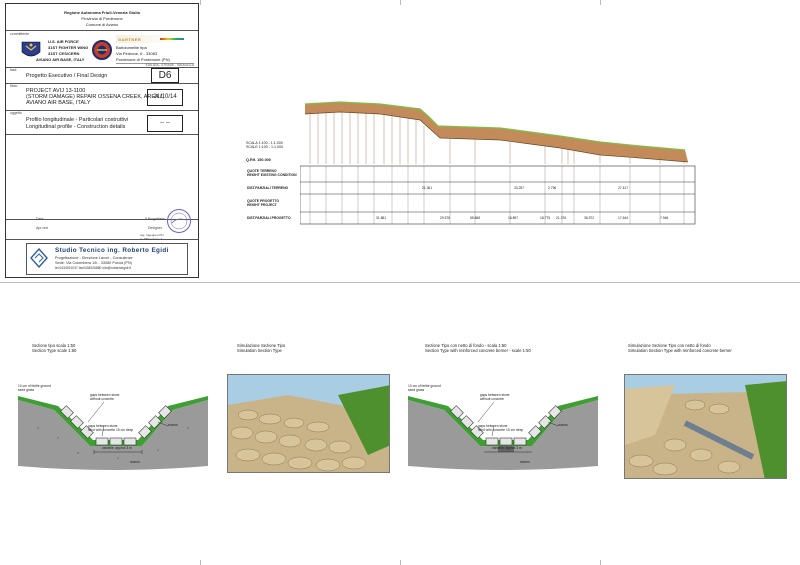 This screenshot has height=565, width=800. What do you see at coordinates (13, 70) in the screenshot?
I see `fase-label: fase` at bounding box center [13, 70].